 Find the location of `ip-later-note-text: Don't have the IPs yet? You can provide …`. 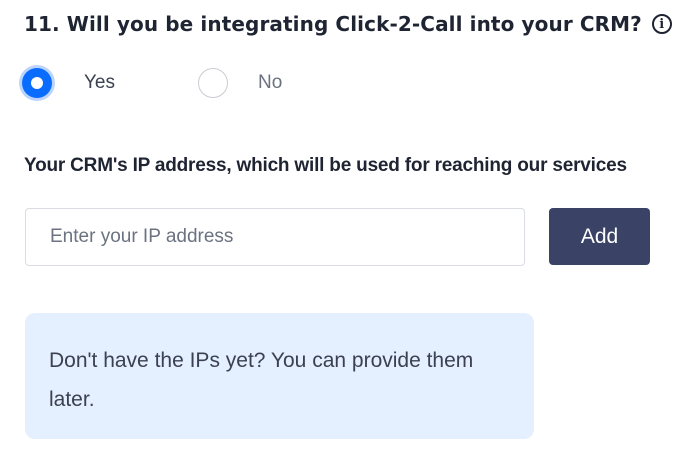

ip-later-note-text: Don't have the IPs yet? You can provide … is located at coordinates (261, 380).